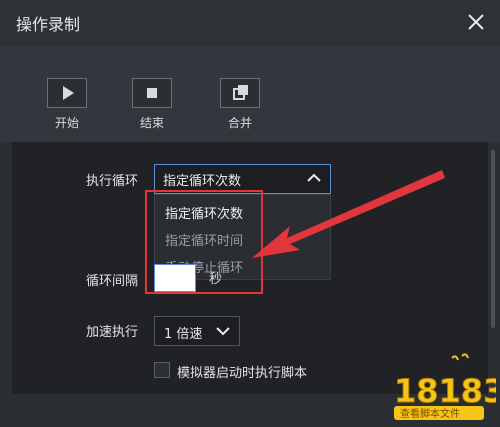 This screenshot has width=500, height=427. I want to click on svg-text: 查看脚本文件, so click(430, 413).